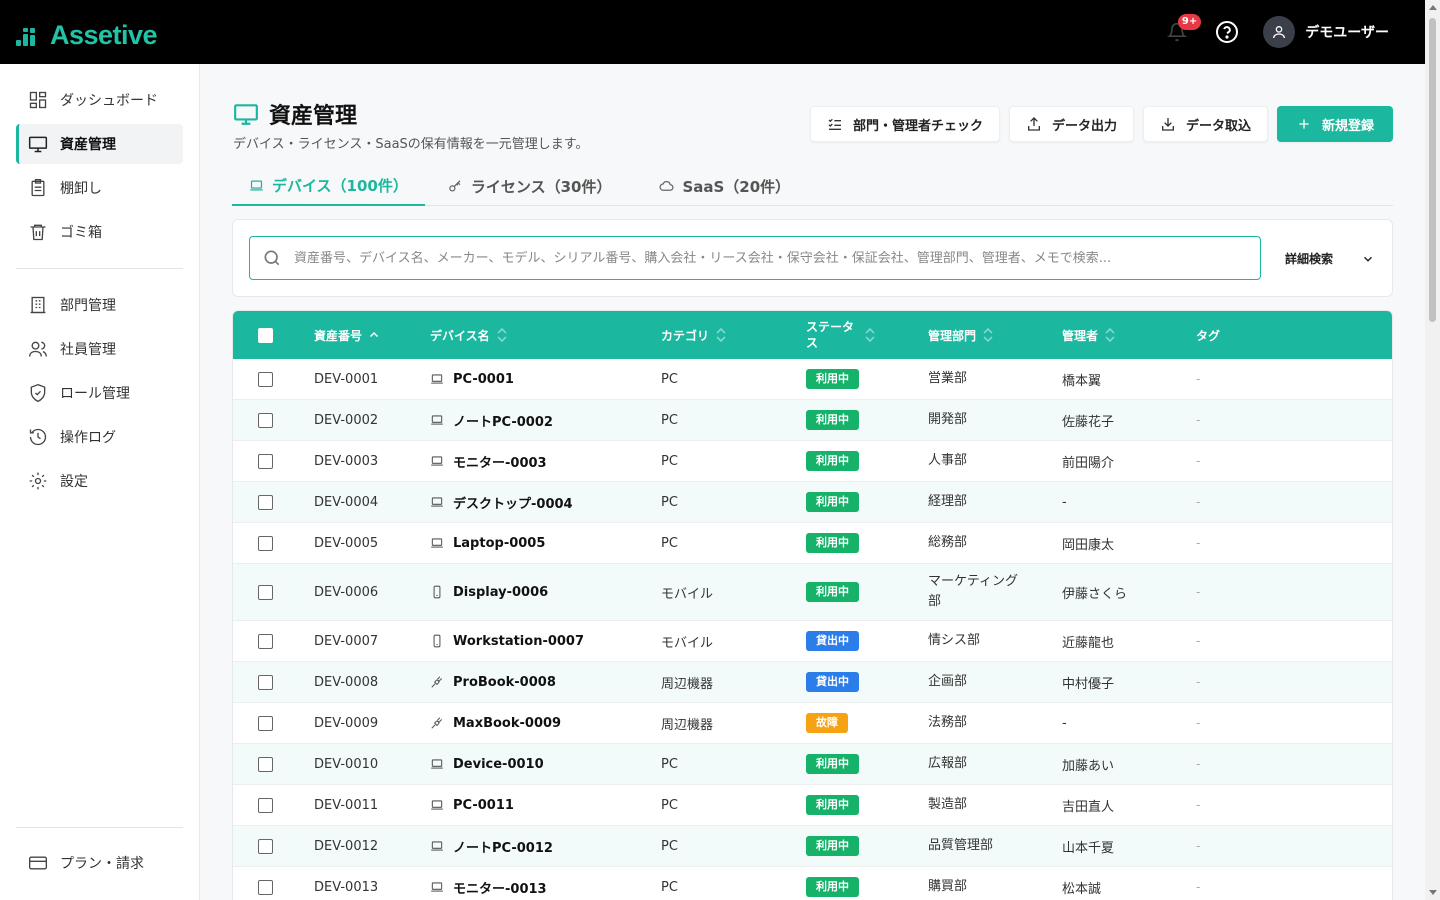 This screenshot has height=900, width=1440. I want to click on select-all-checkbox, so click(265, 335).